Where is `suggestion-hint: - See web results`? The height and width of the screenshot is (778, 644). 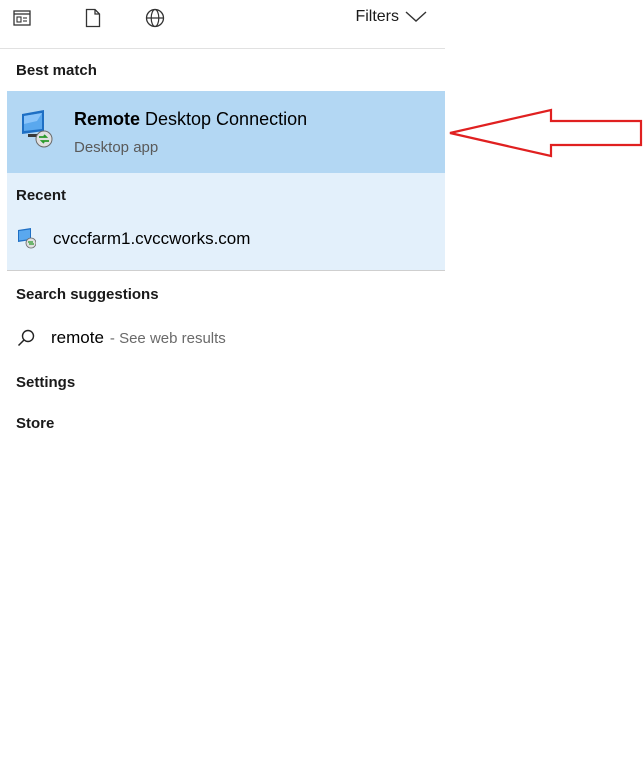
suggestion-hint: - See web results is located at coordinates (167, 338).